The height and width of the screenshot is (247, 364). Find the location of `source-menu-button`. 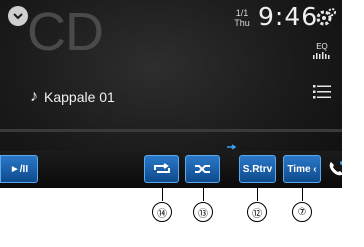

source-menu-button is located at coordinates (18, 16).